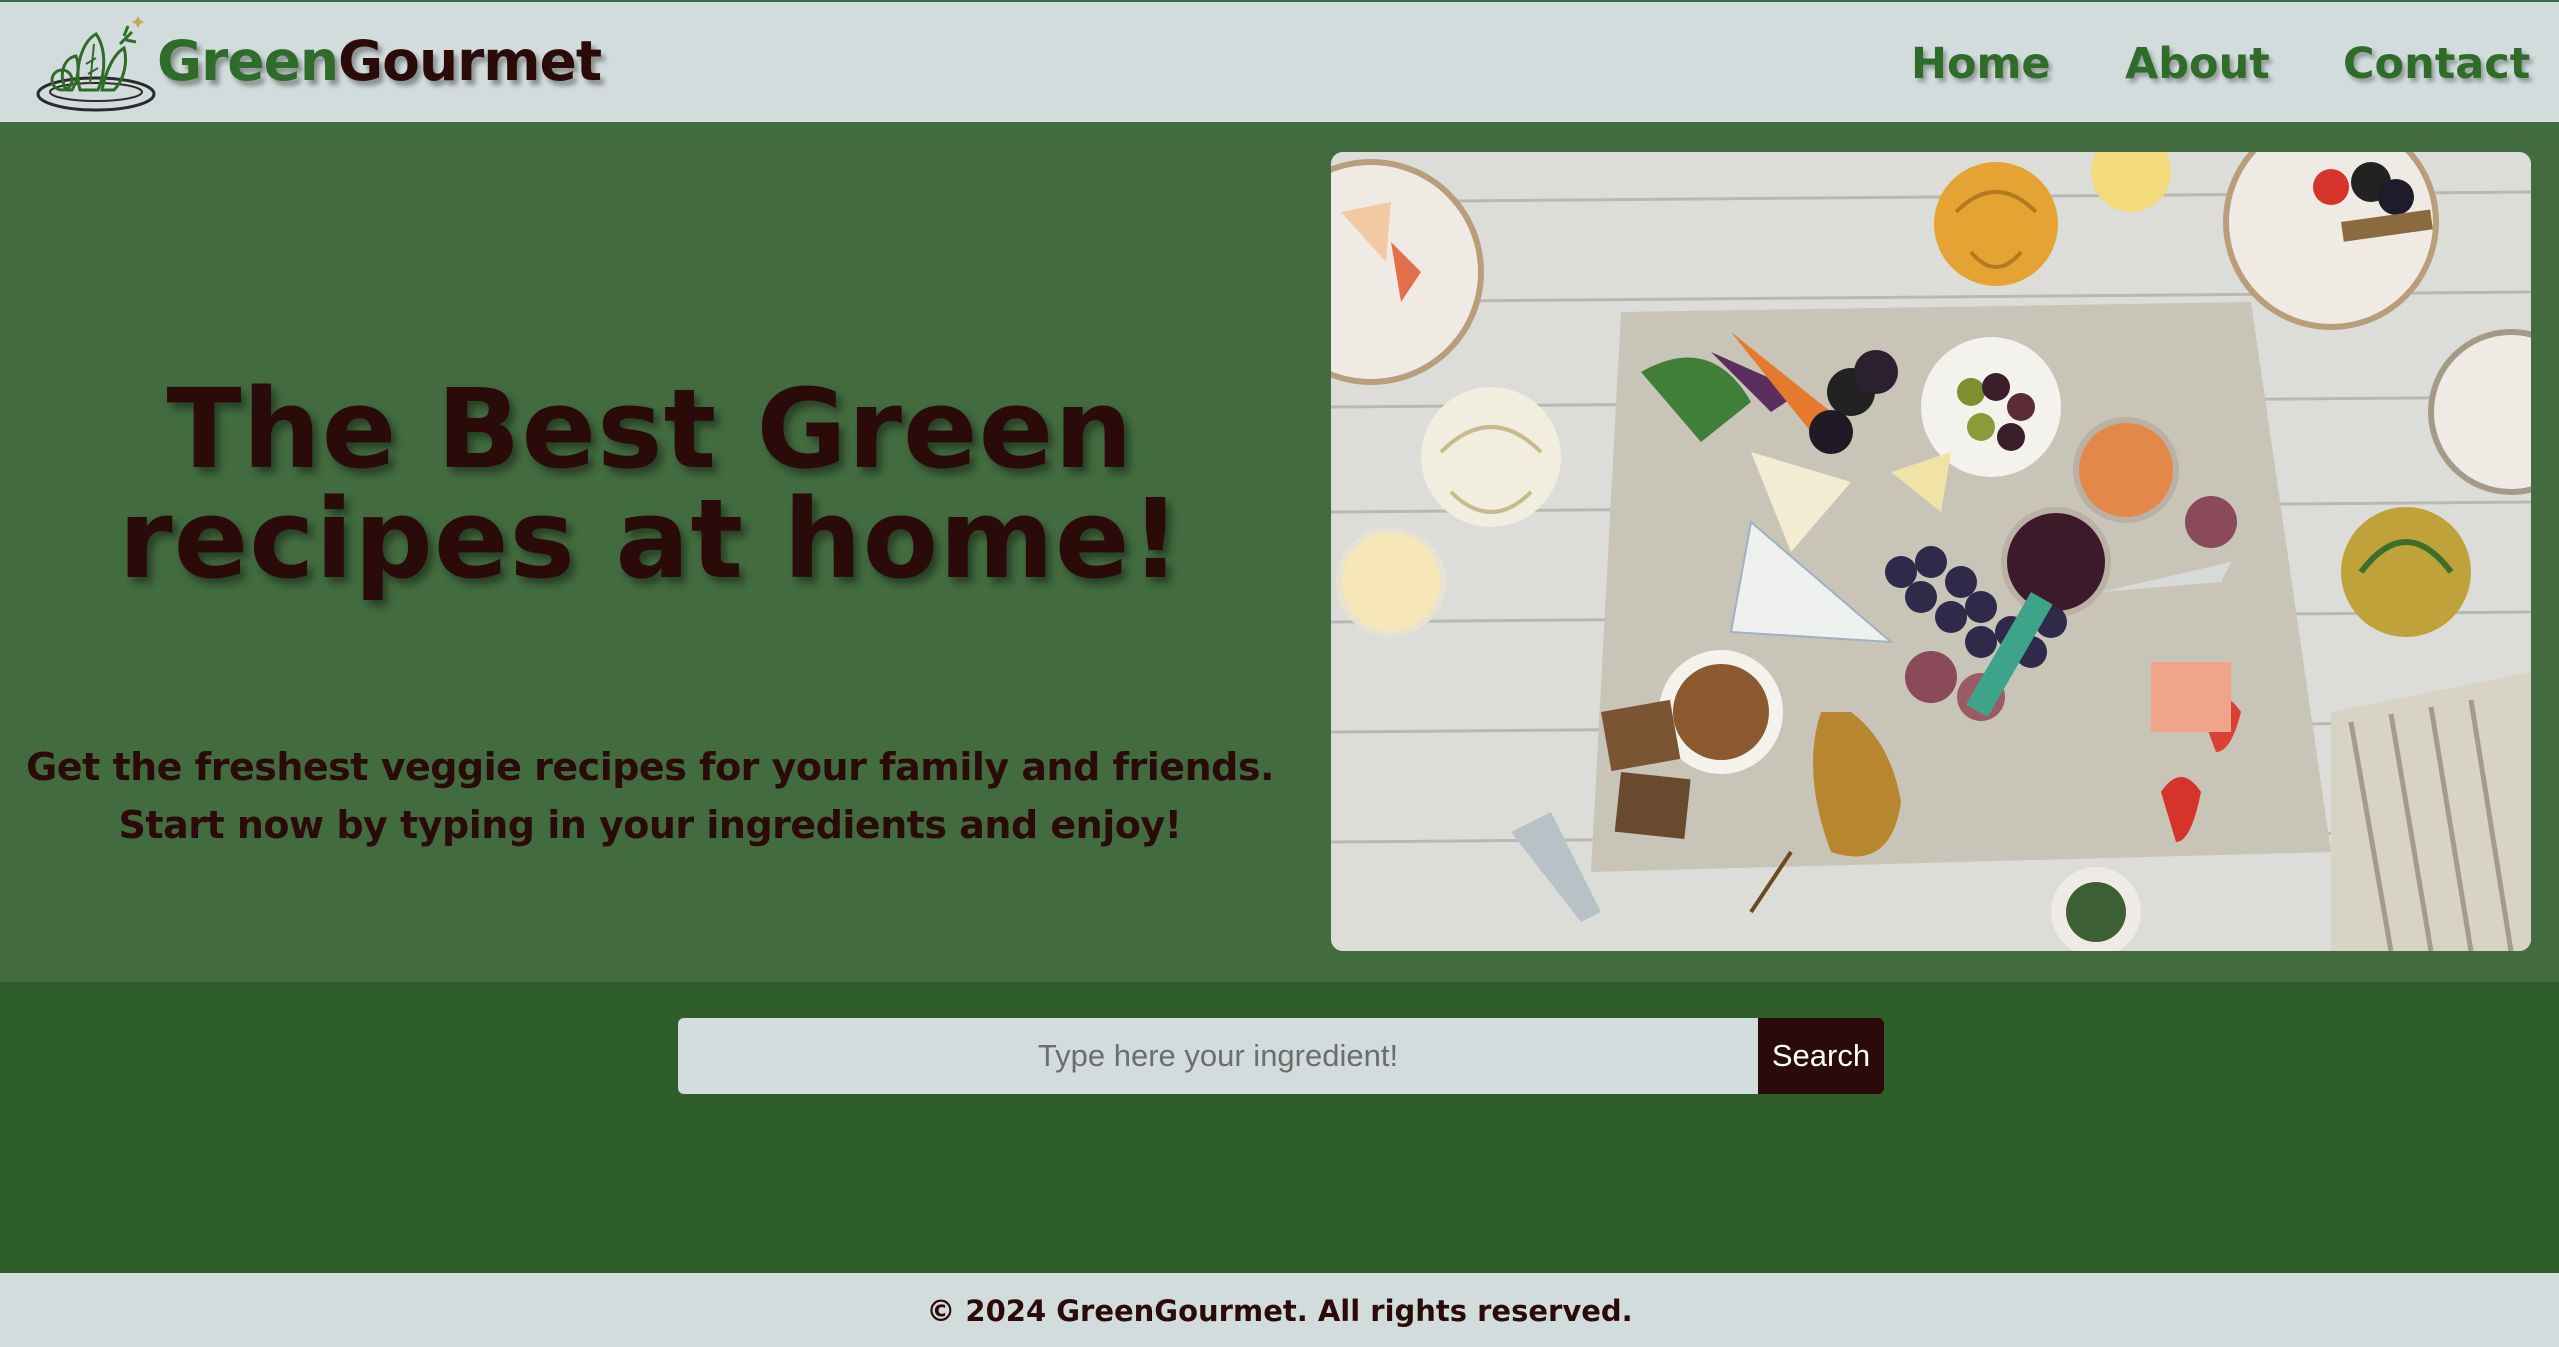 The width and height of the screenshot is (2559, 1347). I want to click on site-header: GreenGourmet Home About Contact, so click(1279, 61).